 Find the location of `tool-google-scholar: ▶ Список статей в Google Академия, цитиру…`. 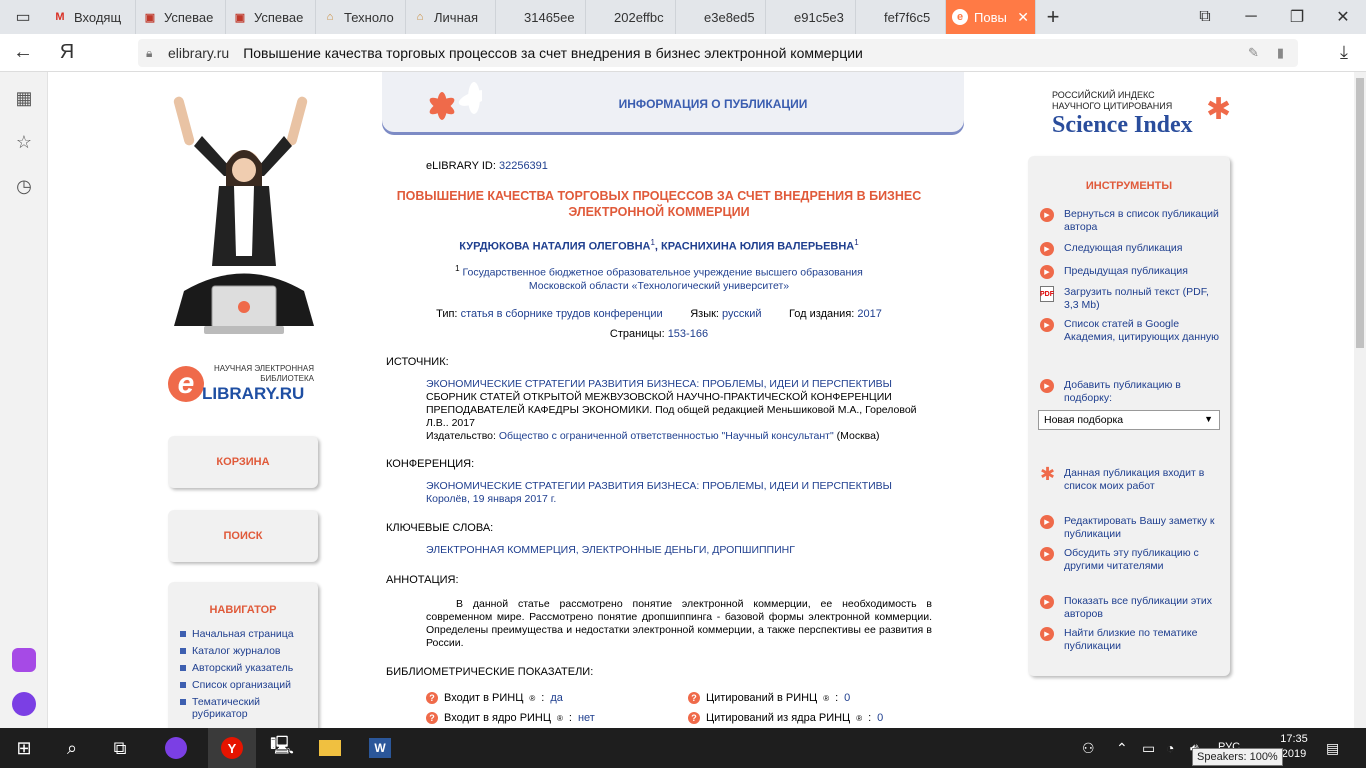

tool-google-scholar: ▶ Список статей в Google Академия, цитиру… is located at coordinates (1131, 331).